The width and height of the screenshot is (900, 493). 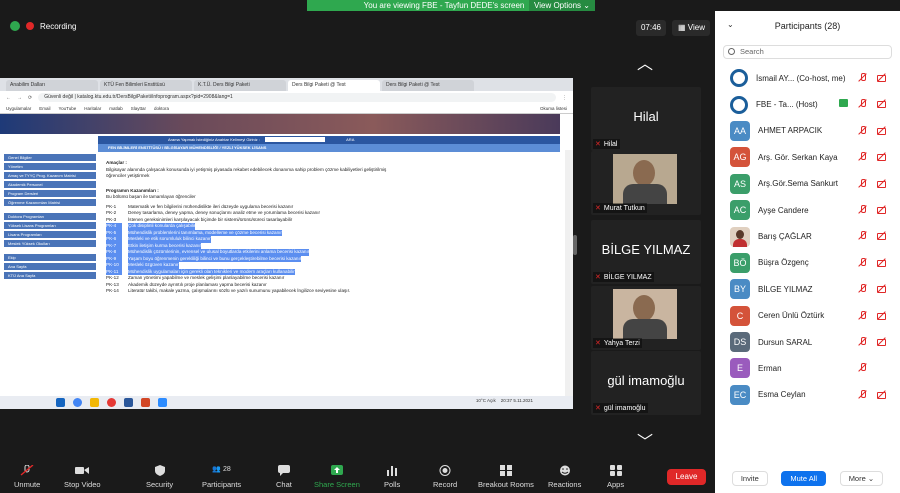 I want to click on record-button: Record, so click(x=445, y=477).